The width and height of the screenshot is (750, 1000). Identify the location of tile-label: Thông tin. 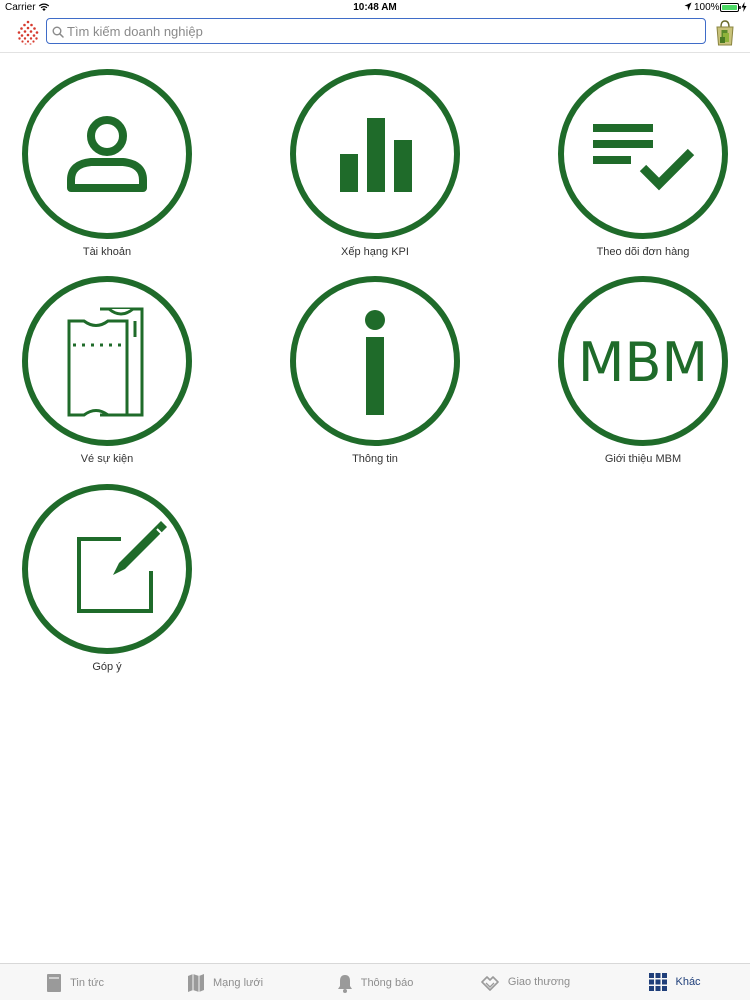
(375, 459).